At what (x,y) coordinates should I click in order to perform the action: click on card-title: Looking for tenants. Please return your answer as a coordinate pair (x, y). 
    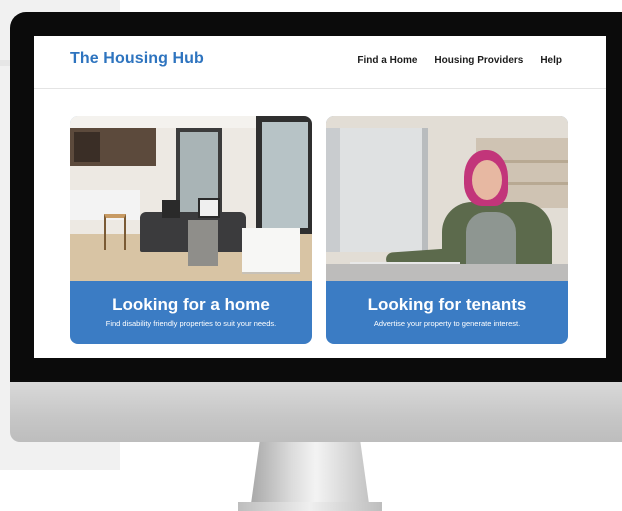
    Looking at the image, I should click on (447, 304).